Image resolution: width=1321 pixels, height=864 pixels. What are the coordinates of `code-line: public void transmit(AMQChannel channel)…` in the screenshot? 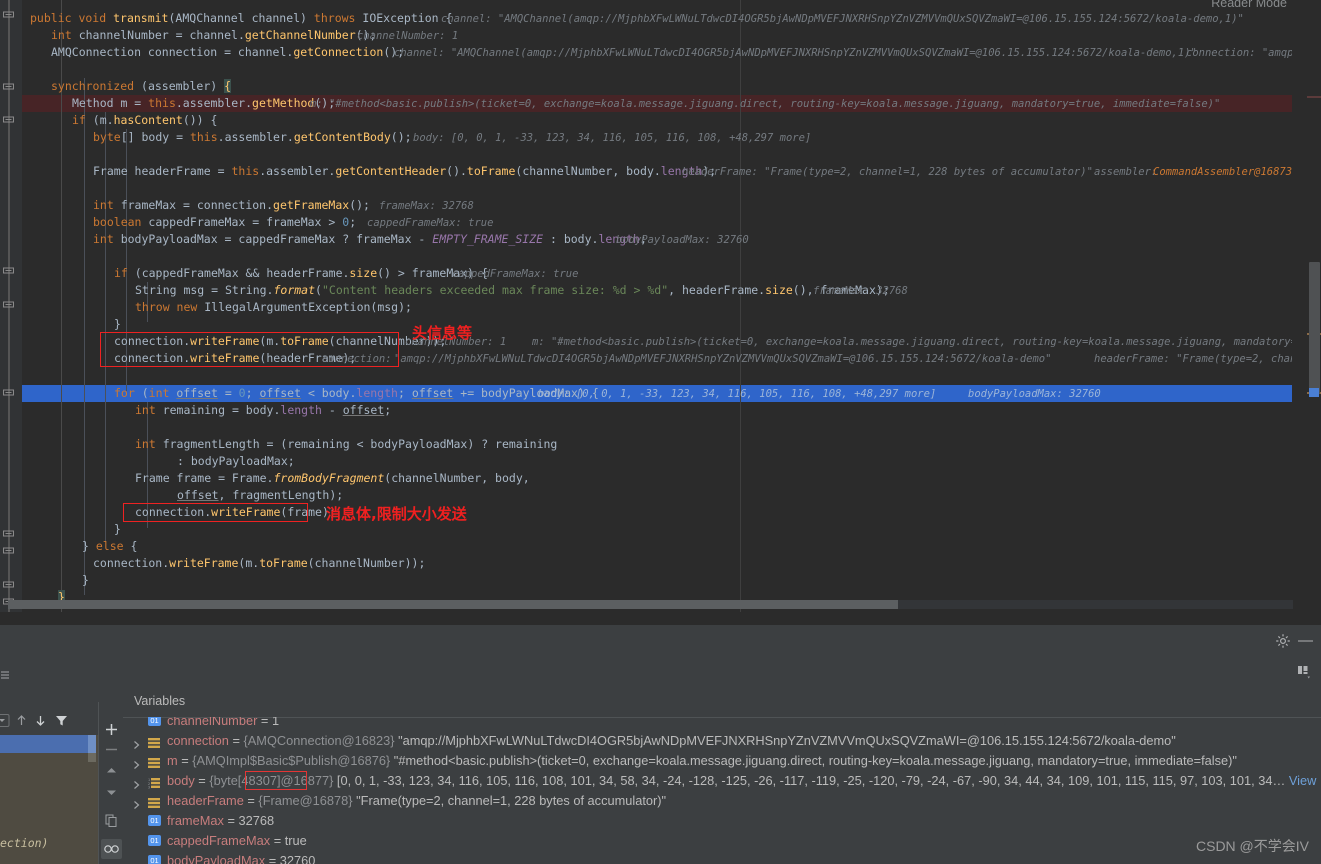 It's located at (657, 18).